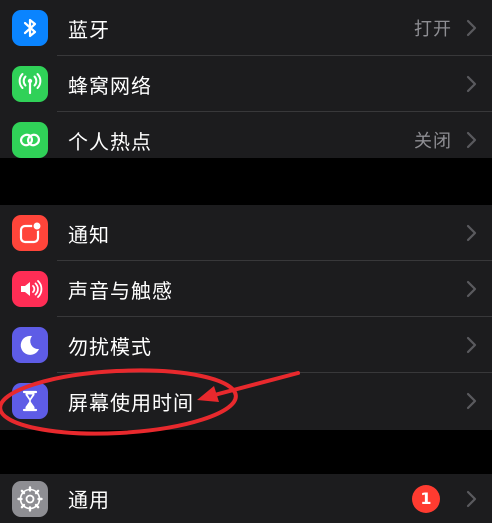 The width and height of the screenshot is (492, 523). What do you see at coordinates (30, 233) in the screenshot?
I see `notifications-icon` at bounding box center [30, 233].